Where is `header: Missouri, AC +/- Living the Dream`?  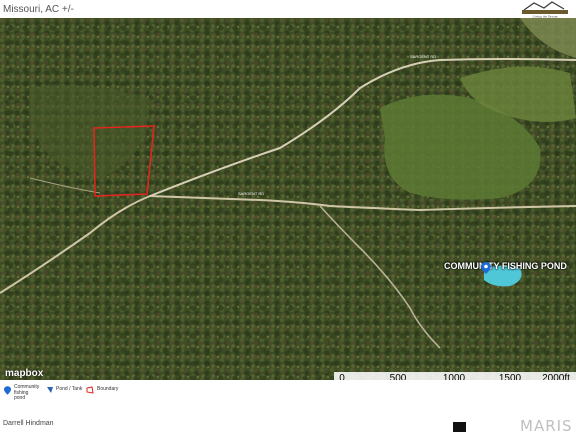 header: Missouri, AC +/- Living the Dream is located at coordinates (288, 9).